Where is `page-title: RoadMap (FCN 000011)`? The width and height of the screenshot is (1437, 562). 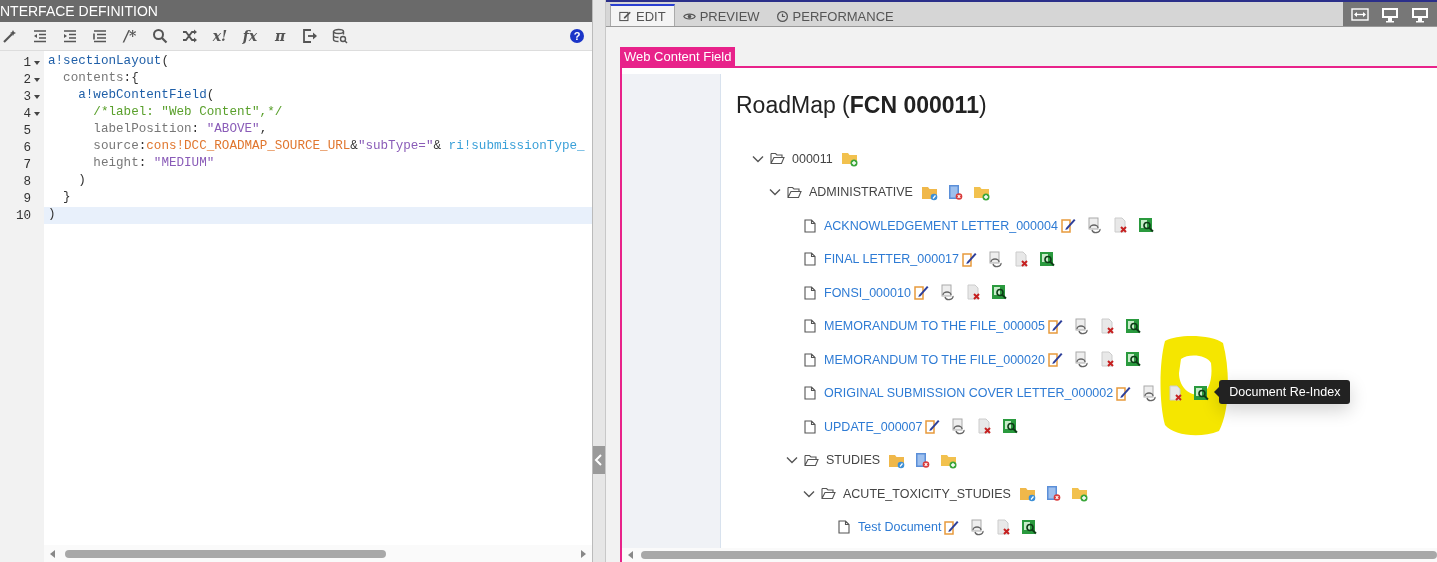
page-title: RoadMap (FCN 000011) is located at coordinates (862, 105).